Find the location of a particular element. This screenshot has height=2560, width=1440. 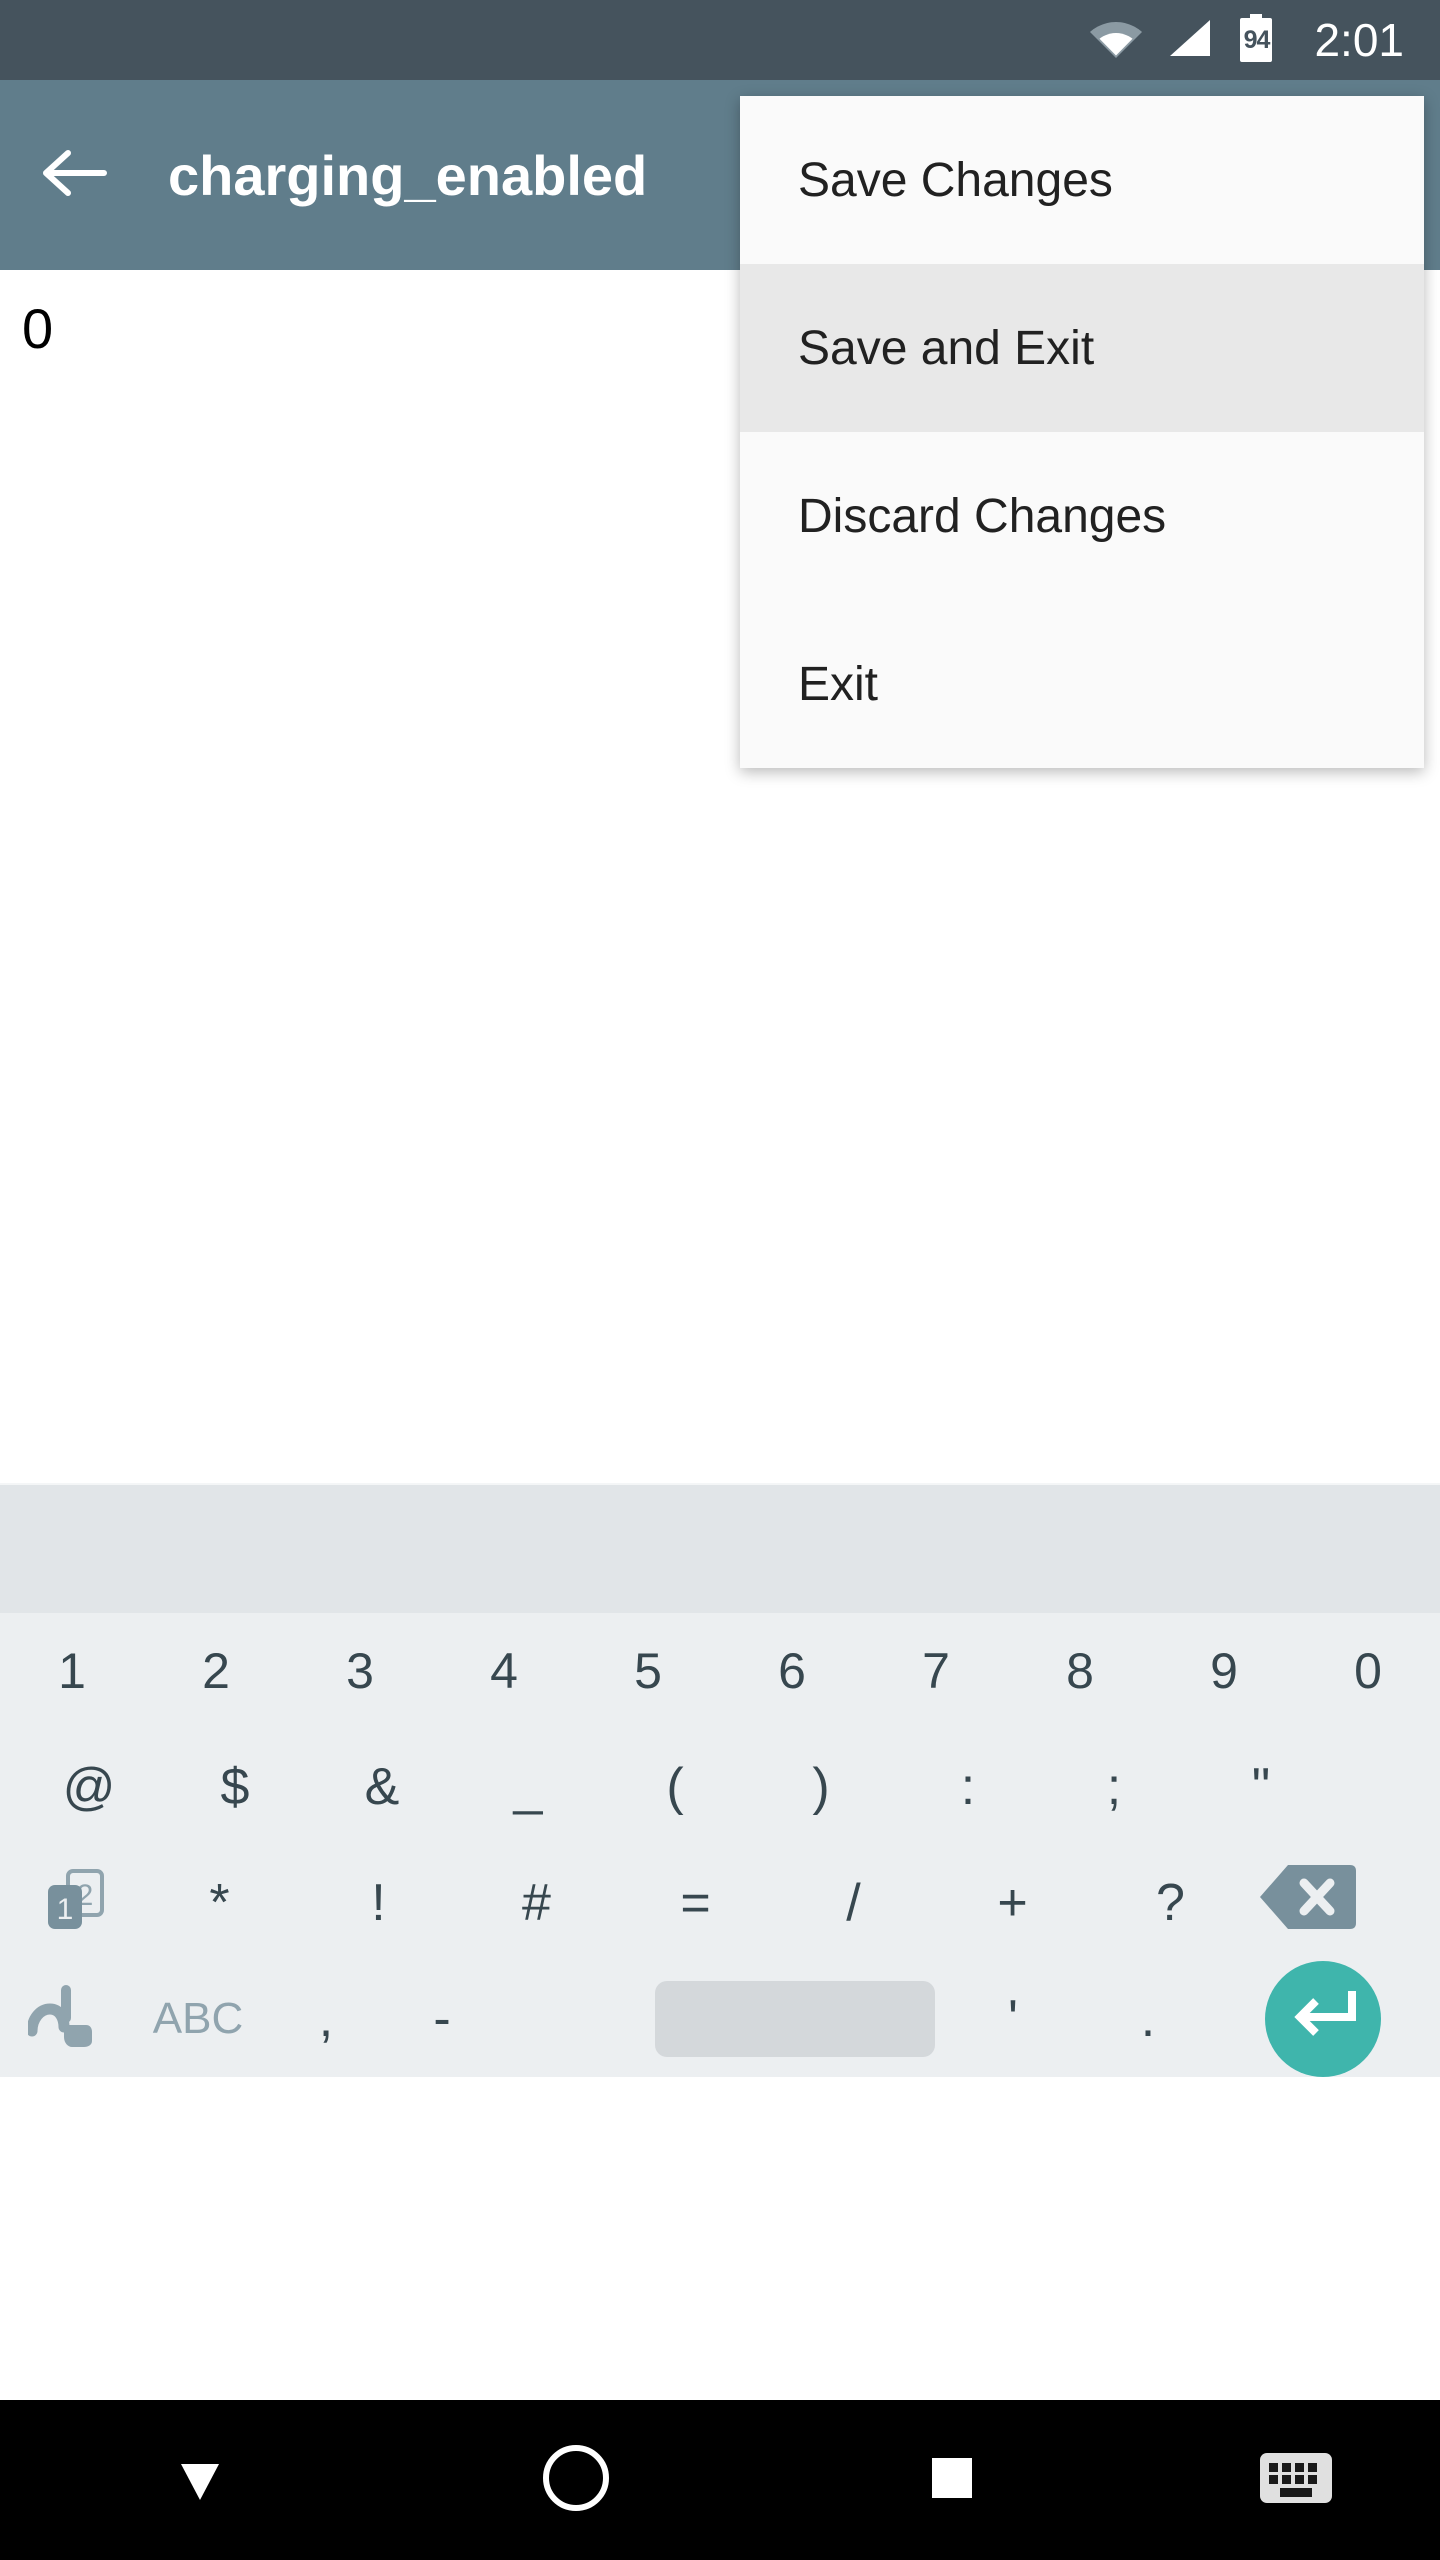

abc-key-label: ABC is located at coordinates (198, 2018).